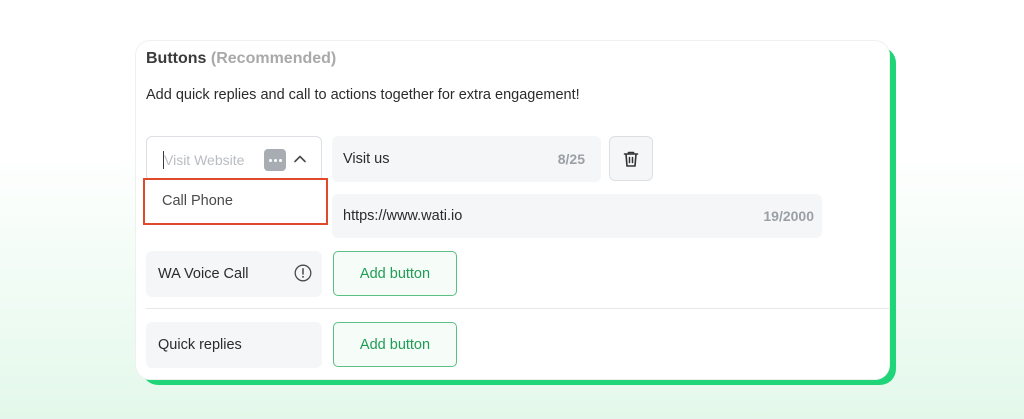  Describe the element at coordinates (395, 344) in the screenshot. I see `quick-replies-add-button: Add button` at that location.